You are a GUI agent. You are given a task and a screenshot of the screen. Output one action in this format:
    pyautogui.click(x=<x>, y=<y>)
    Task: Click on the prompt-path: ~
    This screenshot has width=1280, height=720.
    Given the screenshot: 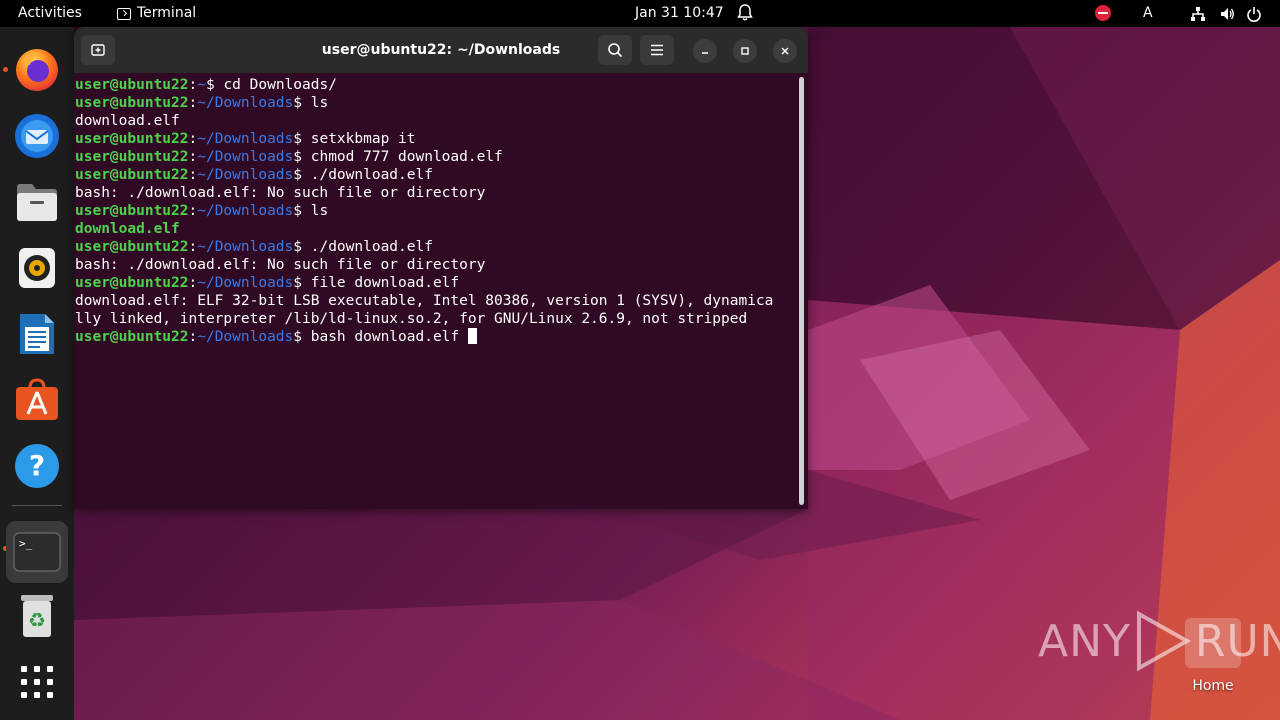 What is the action you would take?
    pyautogui.click(x=201, y=85)
    